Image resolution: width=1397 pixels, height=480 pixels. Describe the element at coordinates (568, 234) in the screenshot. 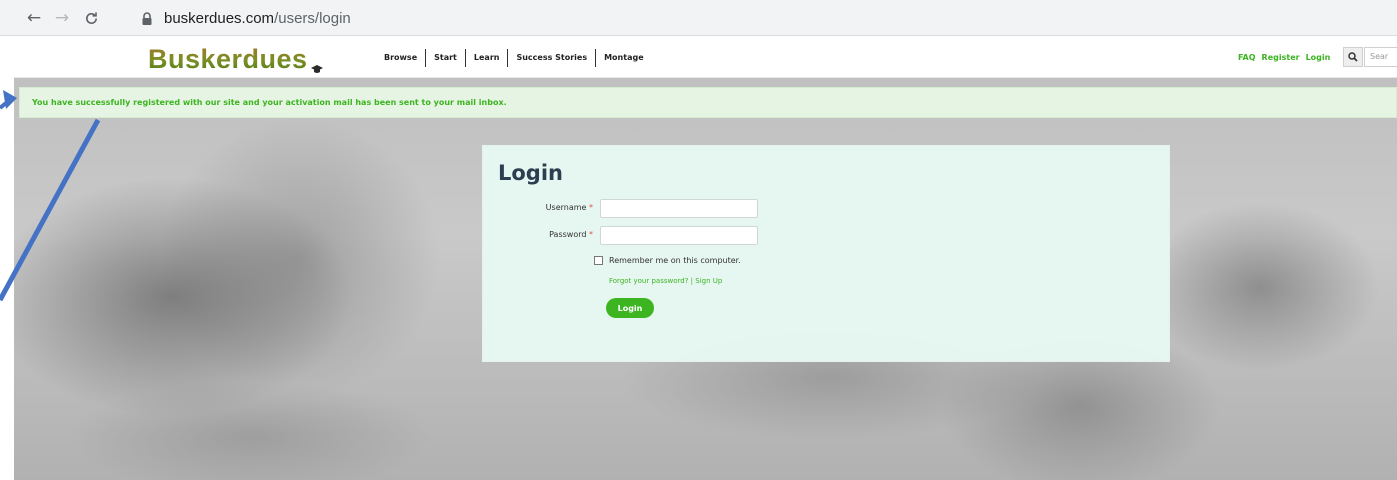

I see `password-label-text: Password` at that location.